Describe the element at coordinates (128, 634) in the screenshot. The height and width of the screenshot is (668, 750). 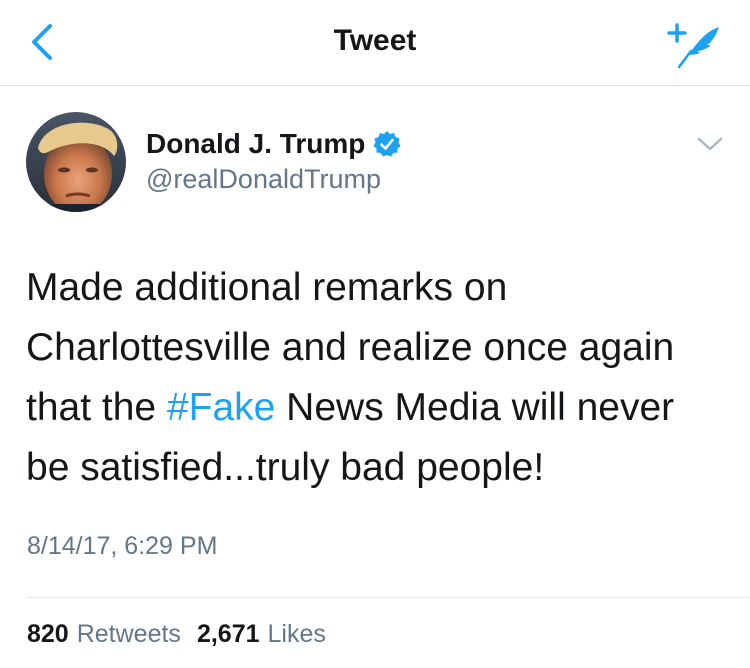
I see `retweets-label: Retweets` at that location.